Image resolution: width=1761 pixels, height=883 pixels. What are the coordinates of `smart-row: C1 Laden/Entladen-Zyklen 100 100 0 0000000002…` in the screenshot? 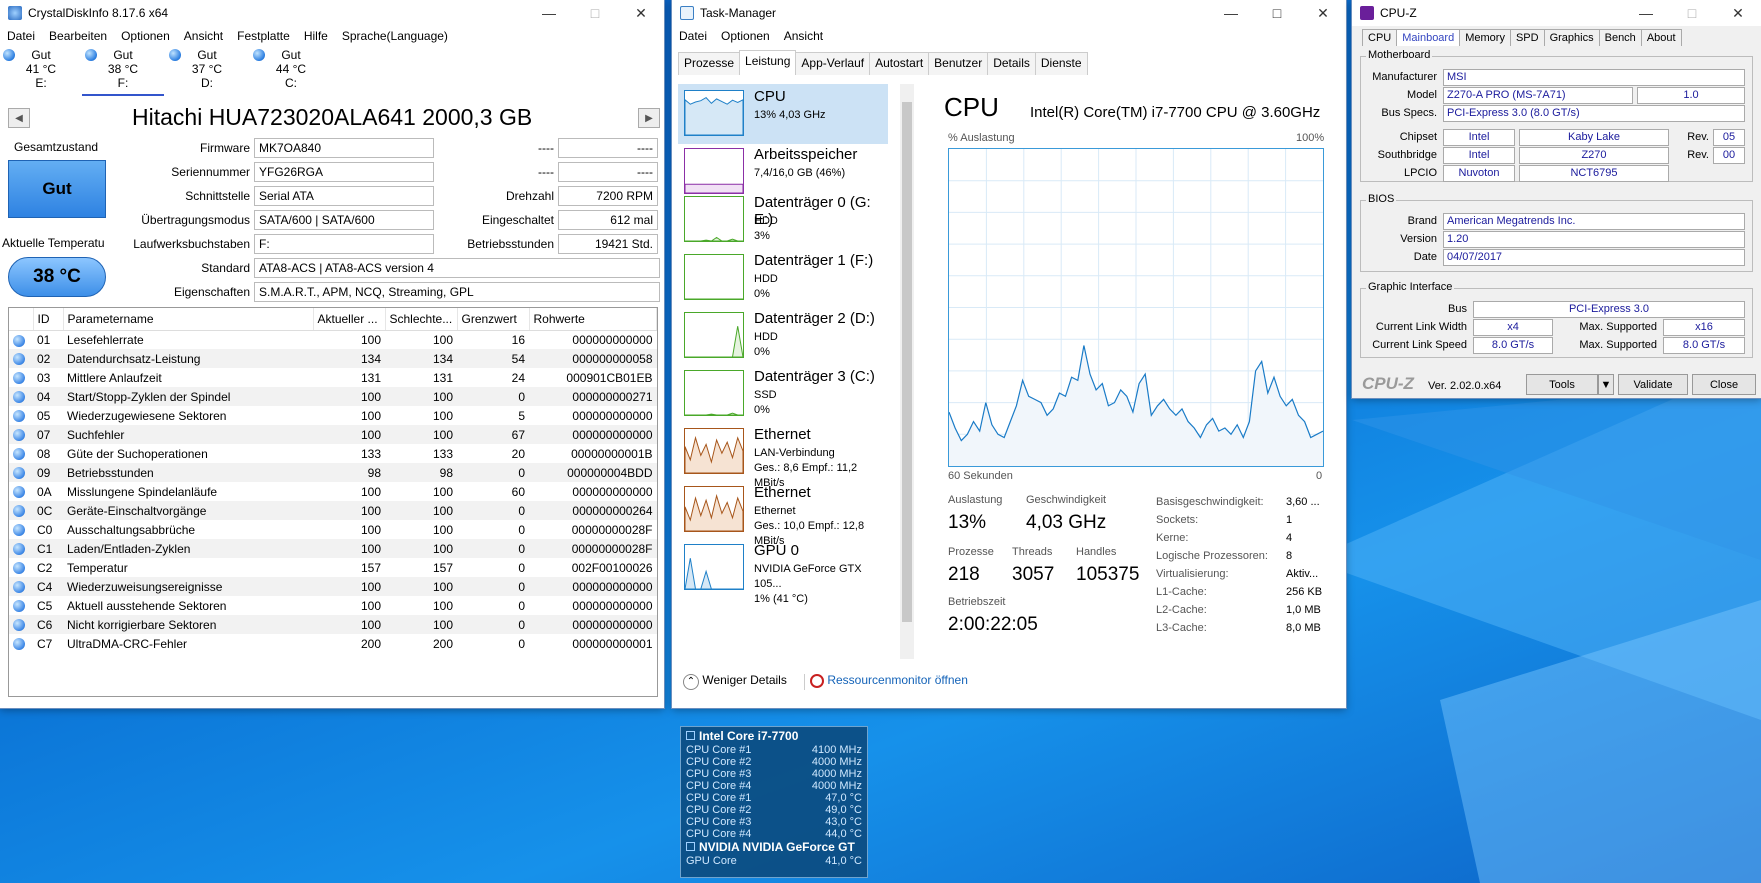 It's located at (333, 548).